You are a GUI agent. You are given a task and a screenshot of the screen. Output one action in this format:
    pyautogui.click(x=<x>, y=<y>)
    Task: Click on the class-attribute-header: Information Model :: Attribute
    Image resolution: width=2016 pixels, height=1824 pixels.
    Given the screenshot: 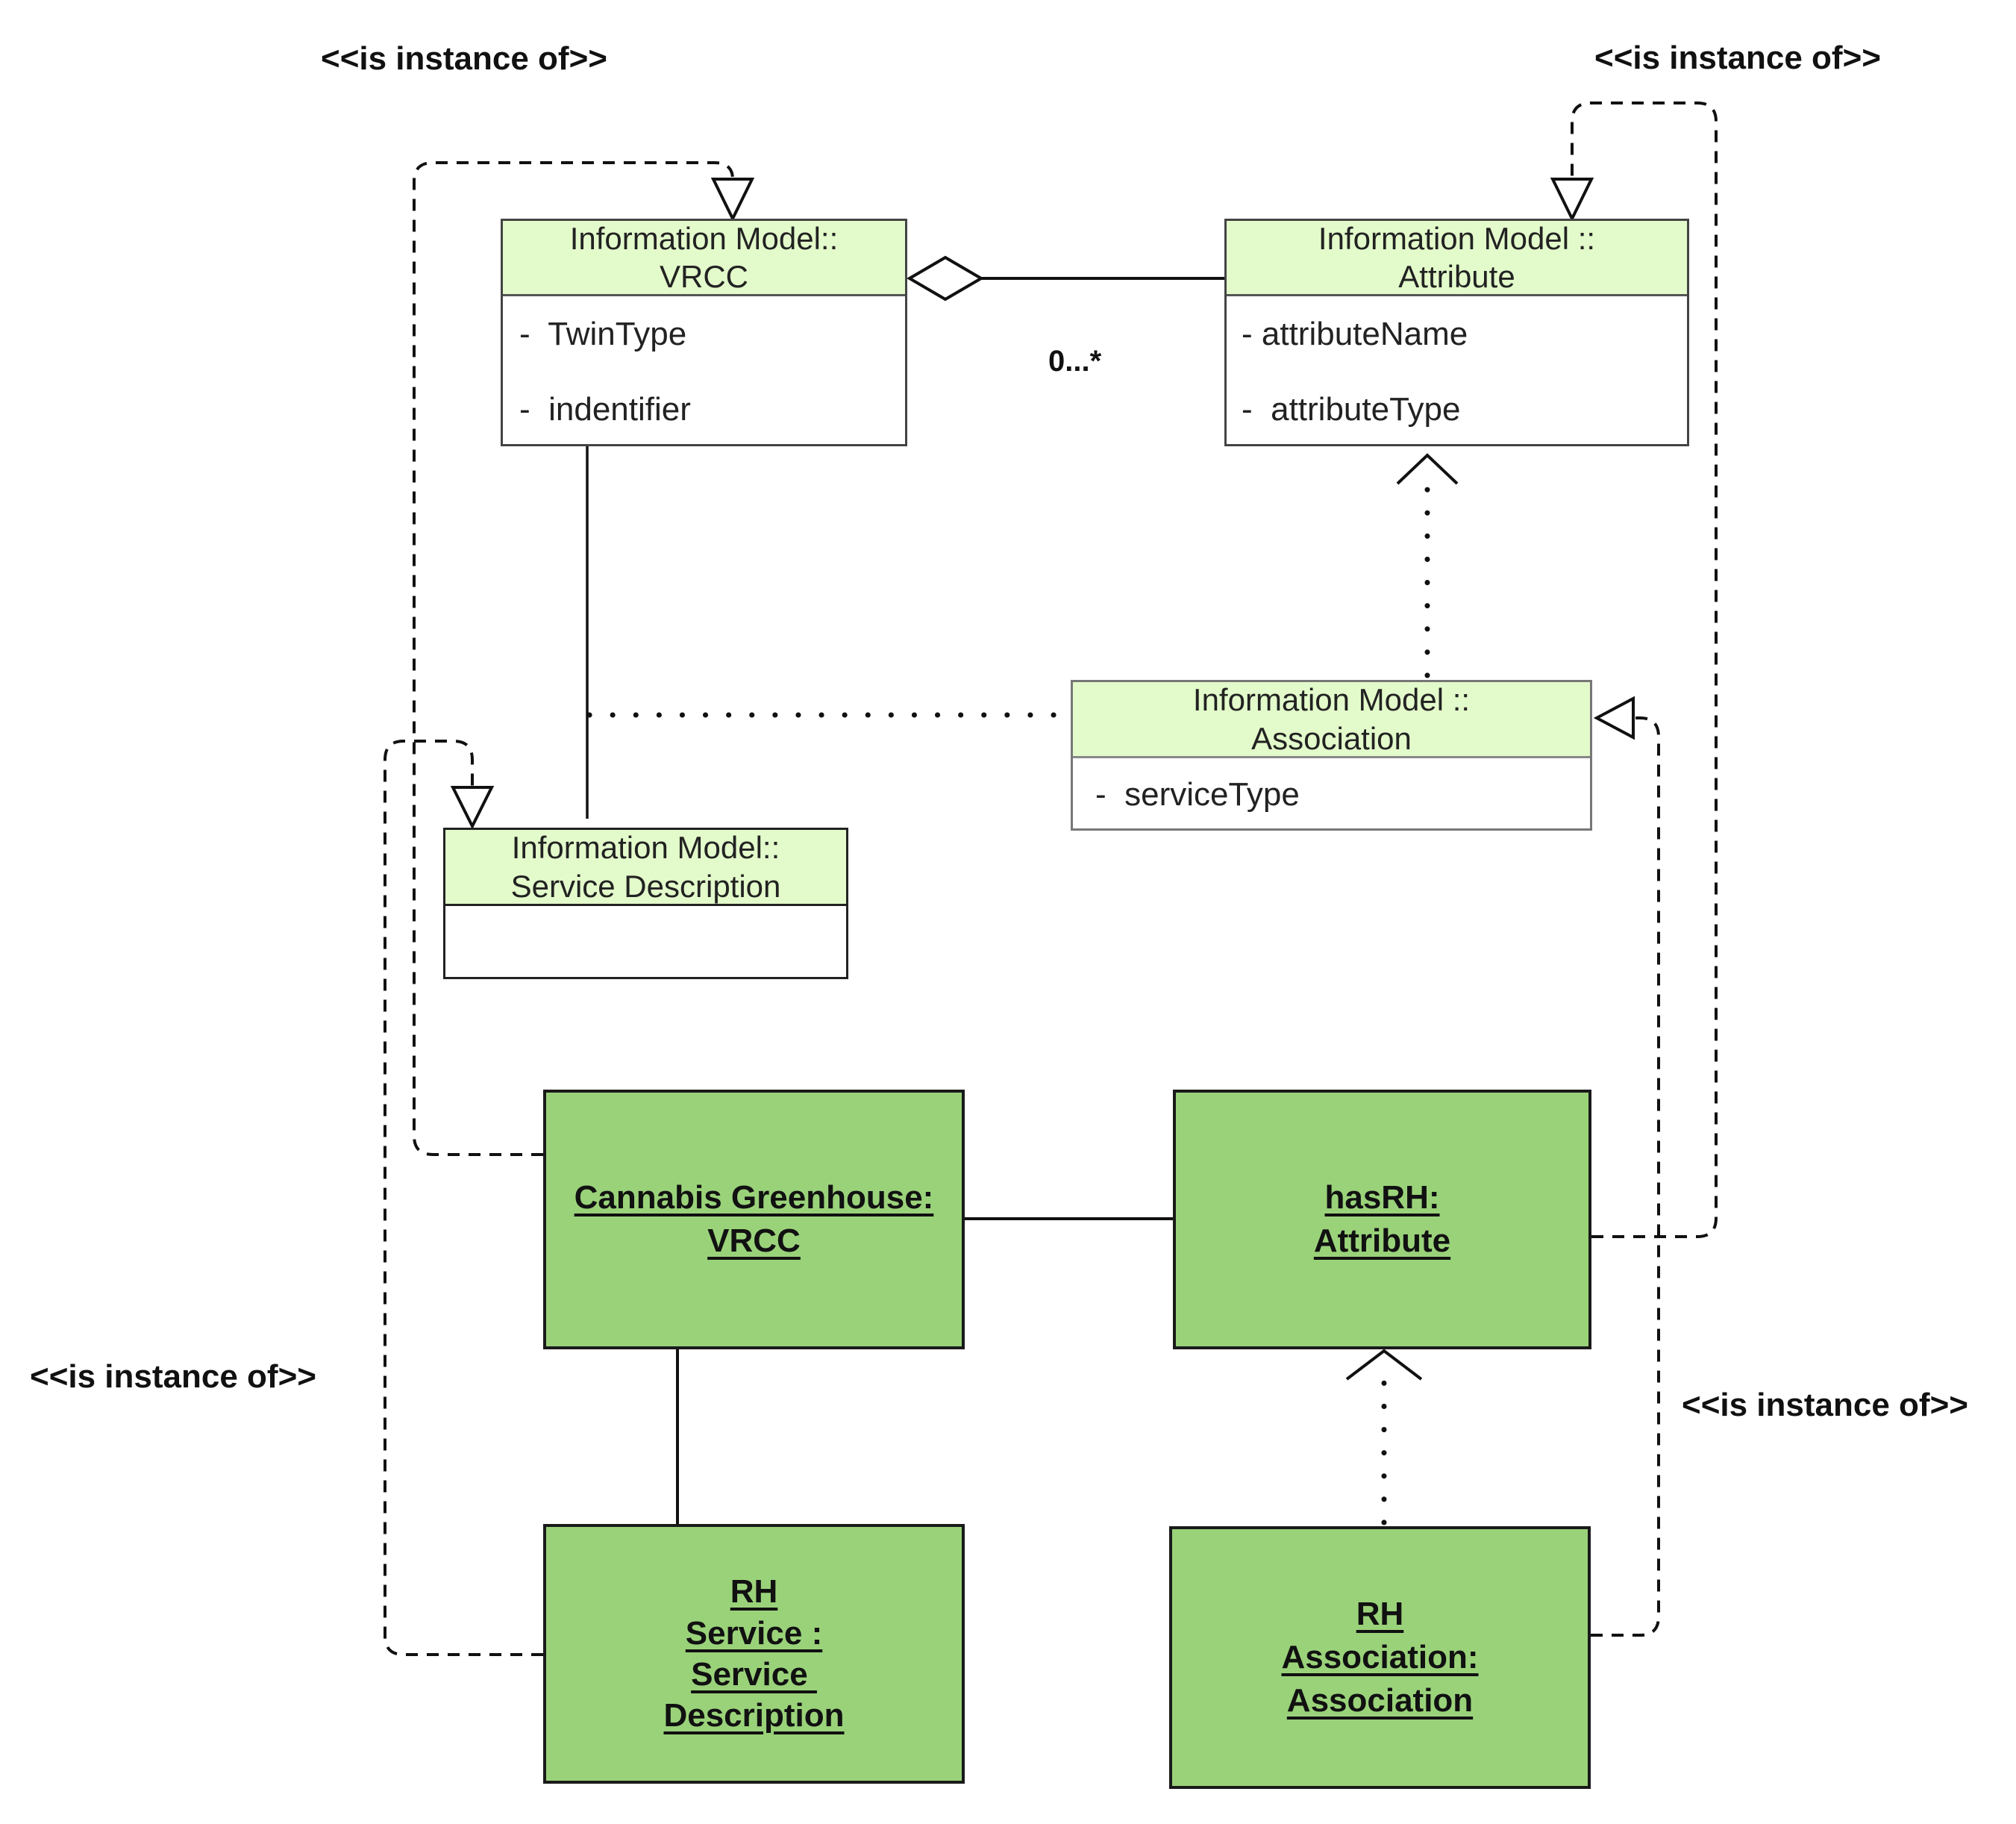 What is the action you would take?
    pyautogui.click(x=1457, y=258)
    